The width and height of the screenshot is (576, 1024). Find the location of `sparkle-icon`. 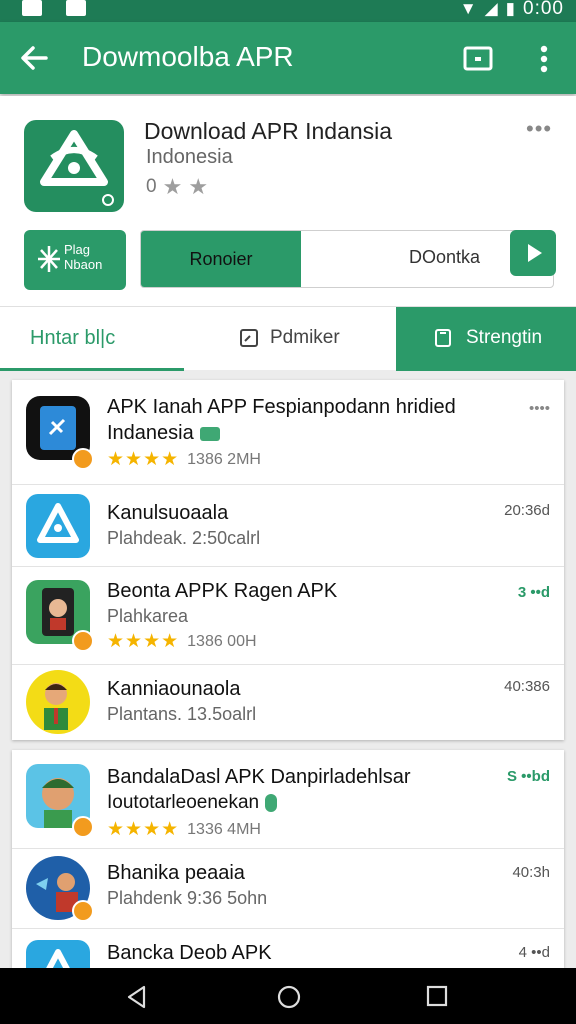

sparkle-icon is located at coordinates (49, 259).